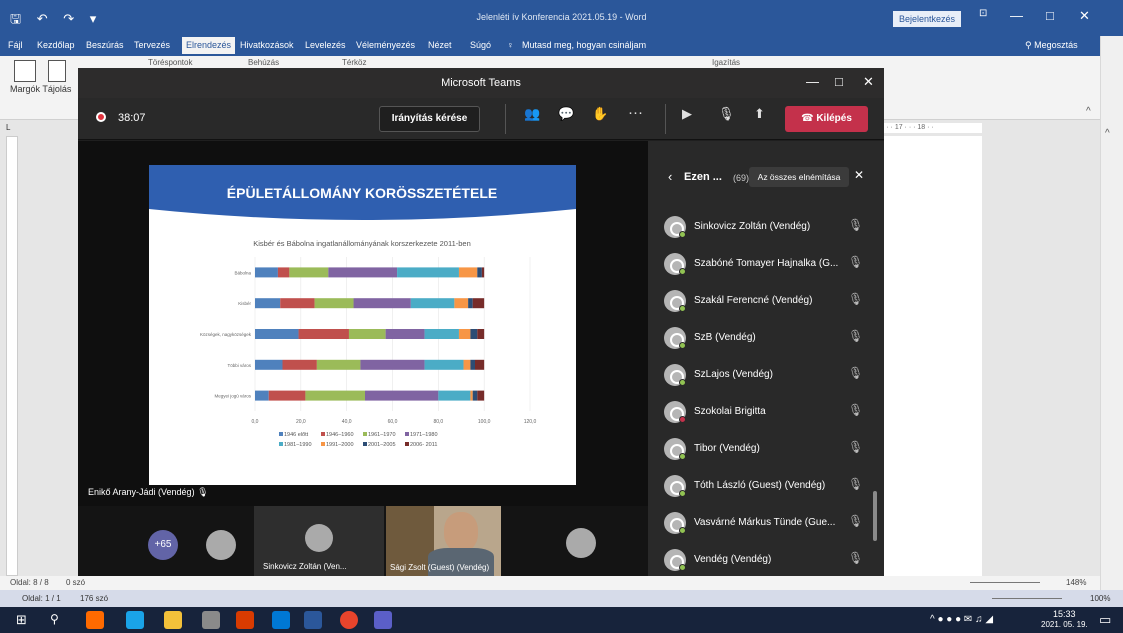 The height and width of the screenshot is (633, 1123). Describe the element at coordinates (726, 62) in the screenshot. I see `align-label: Igazítás` at that location.